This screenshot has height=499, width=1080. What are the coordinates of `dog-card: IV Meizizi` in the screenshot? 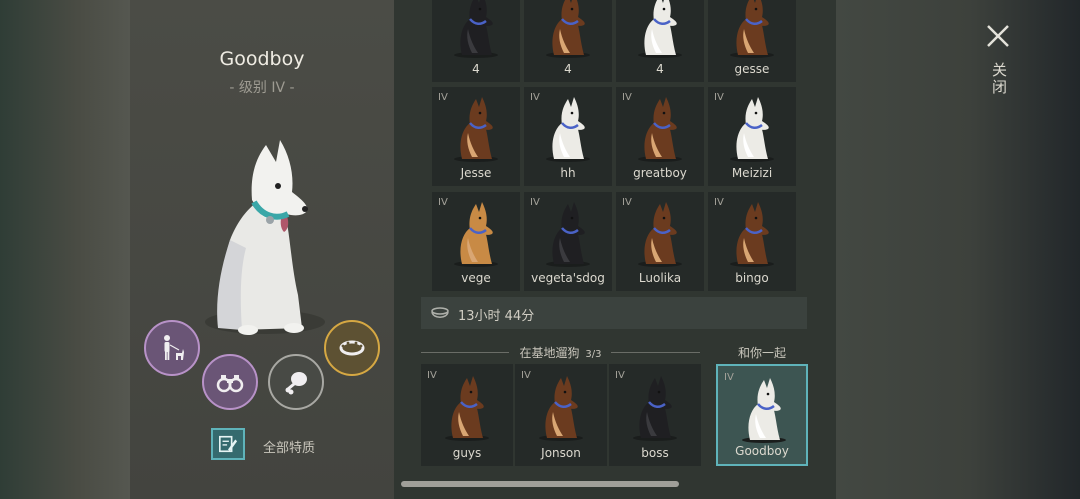 It's located at (752, 136).